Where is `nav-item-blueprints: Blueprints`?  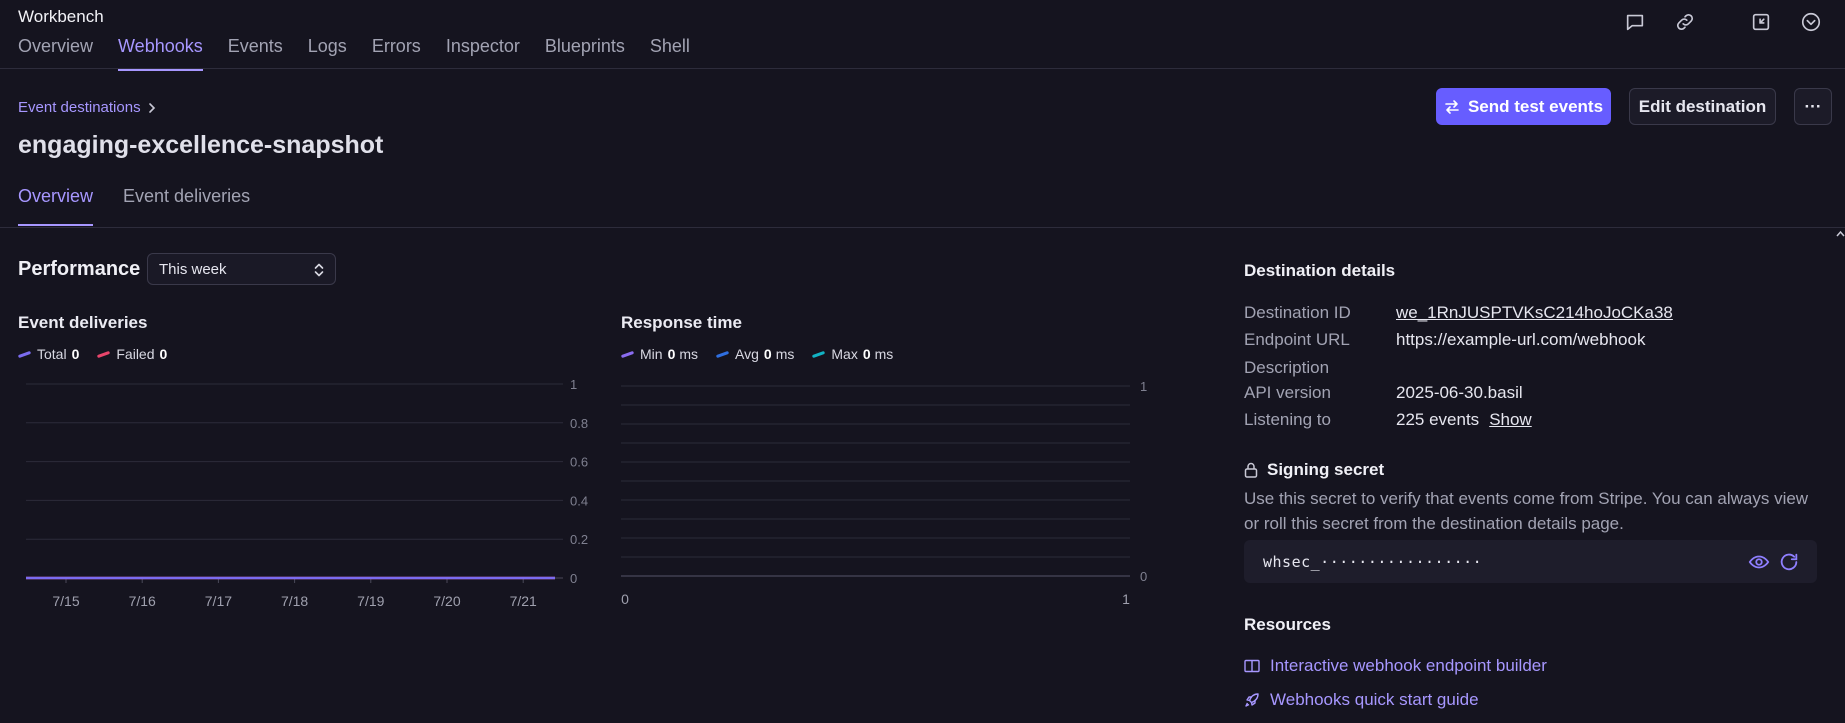 nav-item-blueprints: Blueprints is located at coordinates (585, 53).